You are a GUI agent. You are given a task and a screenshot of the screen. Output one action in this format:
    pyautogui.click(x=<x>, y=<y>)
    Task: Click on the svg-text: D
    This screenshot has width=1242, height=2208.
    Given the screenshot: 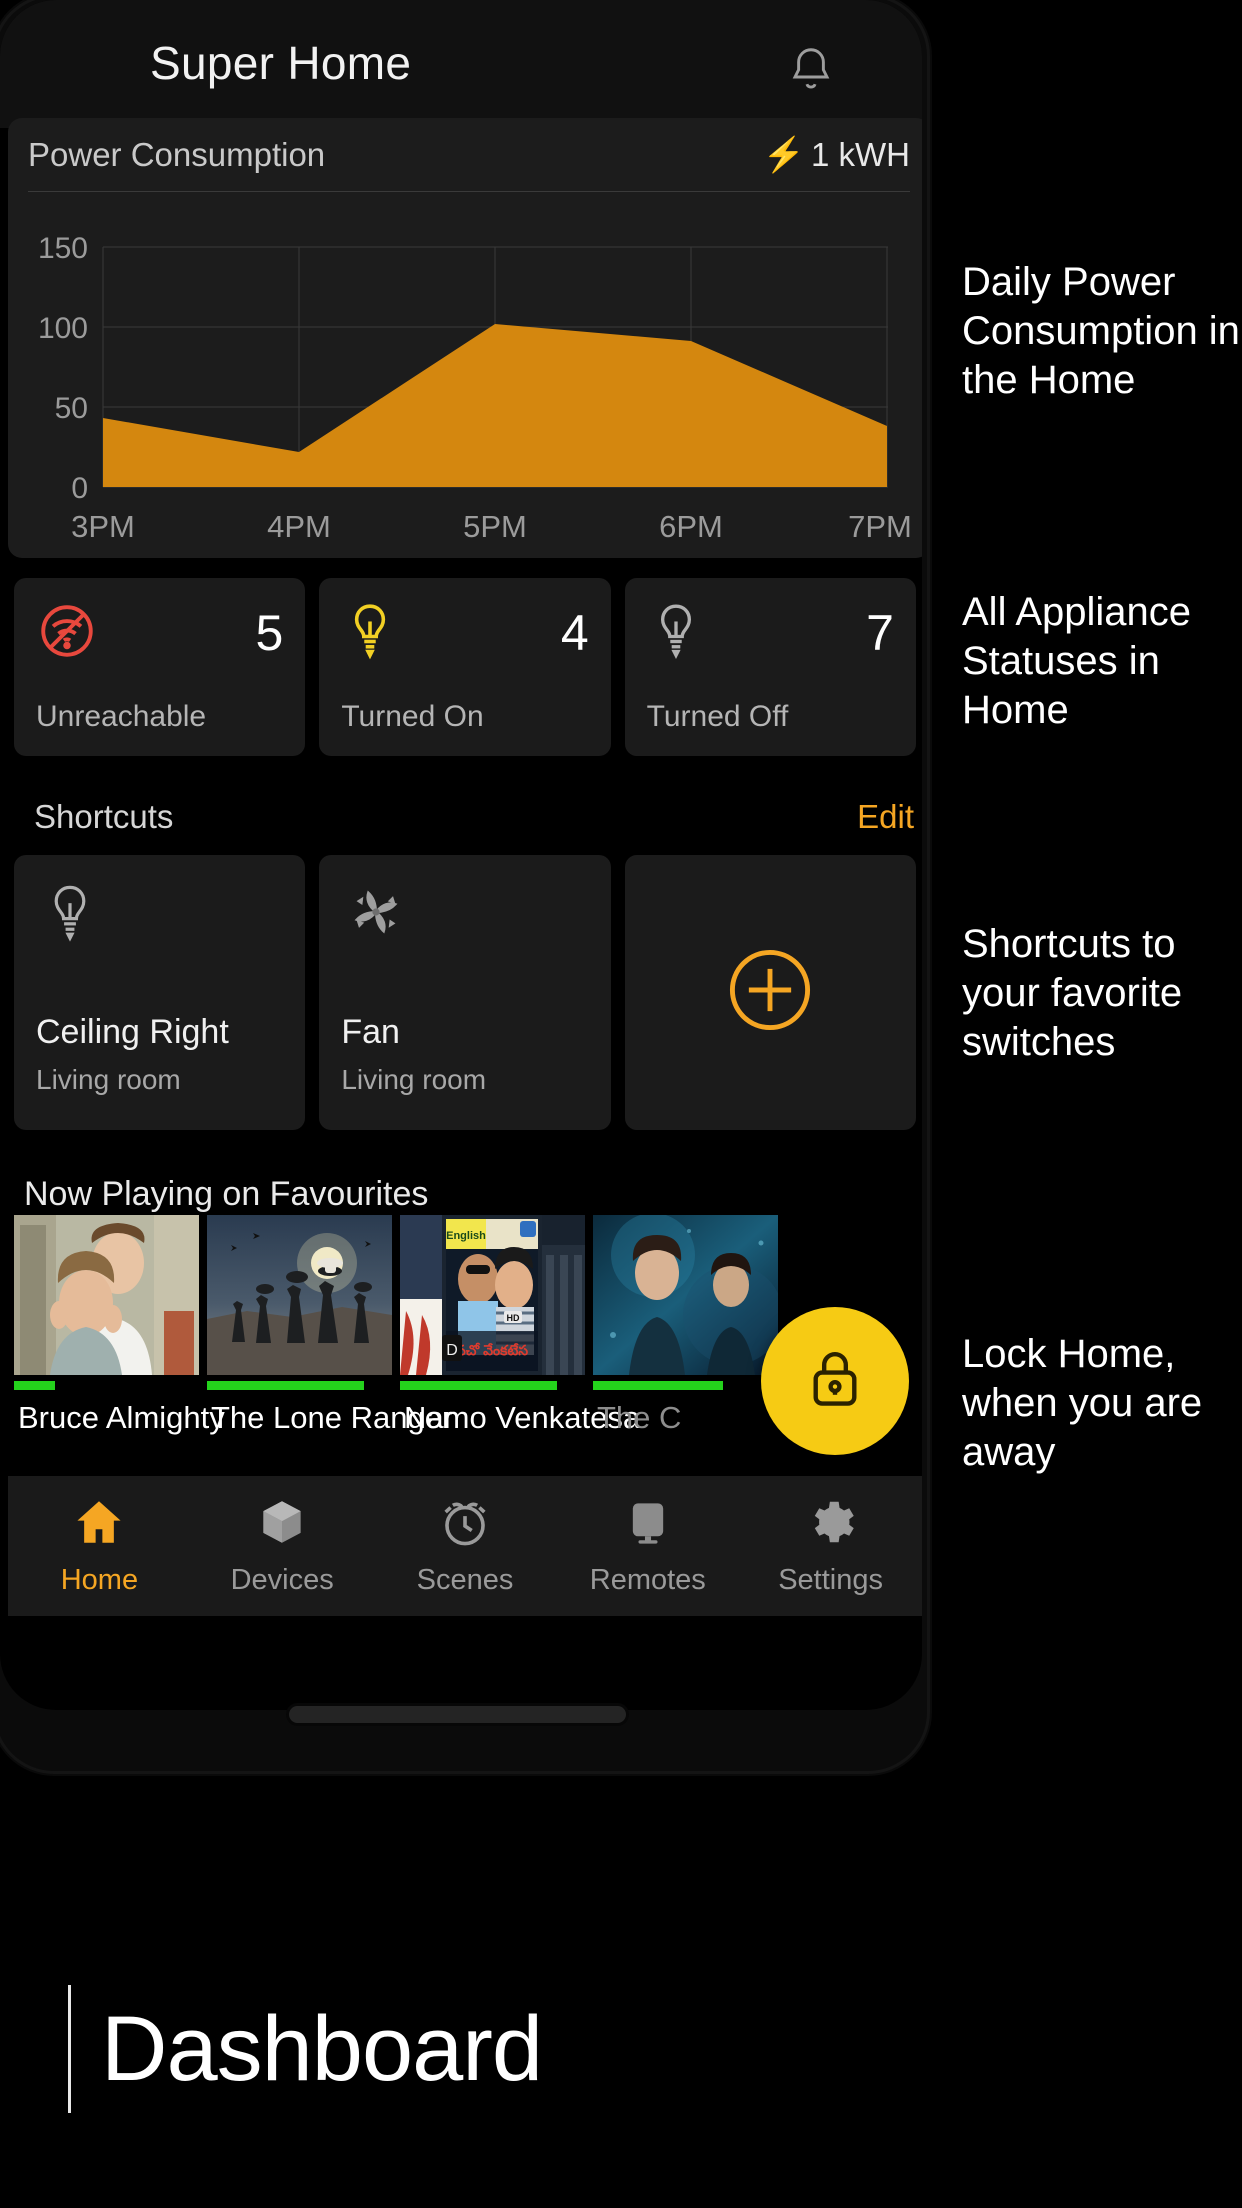 What is the action you would take?
    pyautogui.click(x=452, y=1350)
    